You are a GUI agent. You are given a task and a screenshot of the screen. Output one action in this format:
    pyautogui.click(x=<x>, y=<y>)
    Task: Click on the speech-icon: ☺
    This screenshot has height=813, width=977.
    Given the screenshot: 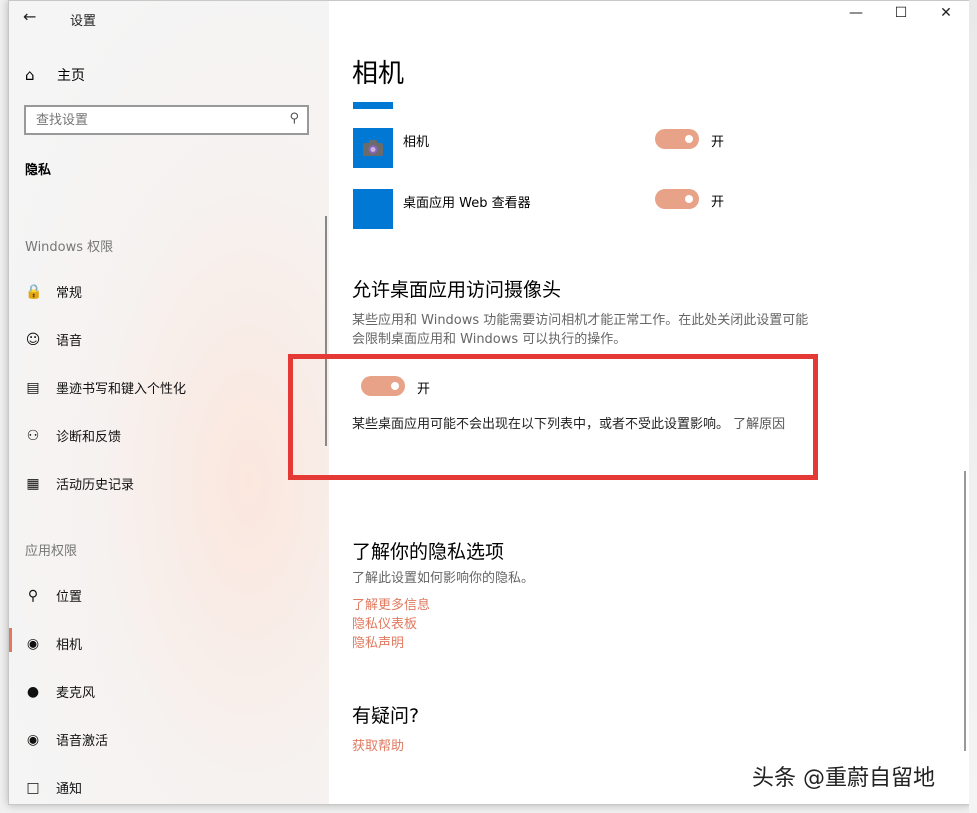 What is the action you would take?
    pyautogui.click(x=33, y=339)
    